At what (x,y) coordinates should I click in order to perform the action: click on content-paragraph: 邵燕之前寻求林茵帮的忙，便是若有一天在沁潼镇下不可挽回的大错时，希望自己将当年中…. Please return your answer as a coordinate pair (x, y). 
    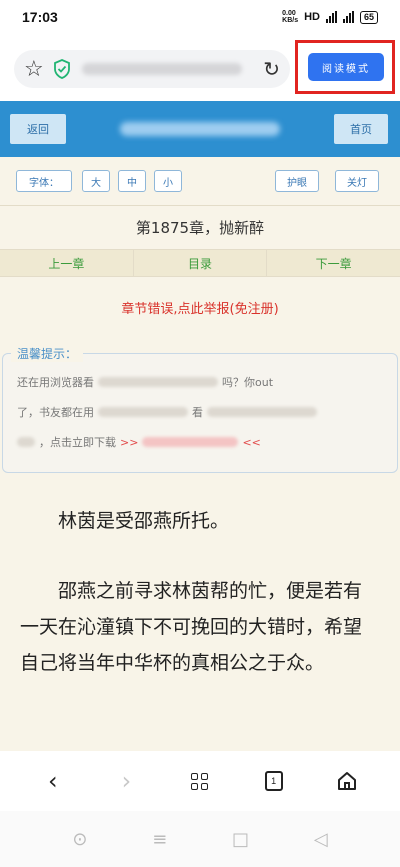
    Looking at the image, I should click on (191, 627).